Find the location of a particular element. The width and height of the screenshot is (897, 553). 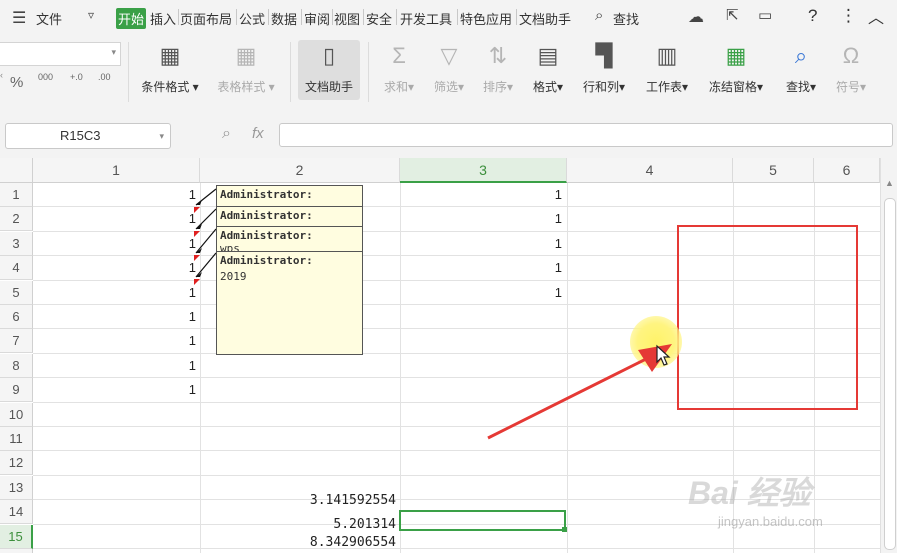

select-all-corner is located at coordinates (16, 170).